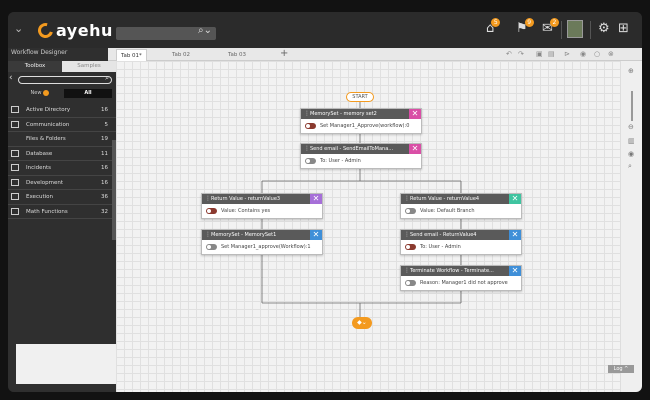 This screenshot has width=650, height=400. I want to click on stop-icon: ○, so click(597, 54).